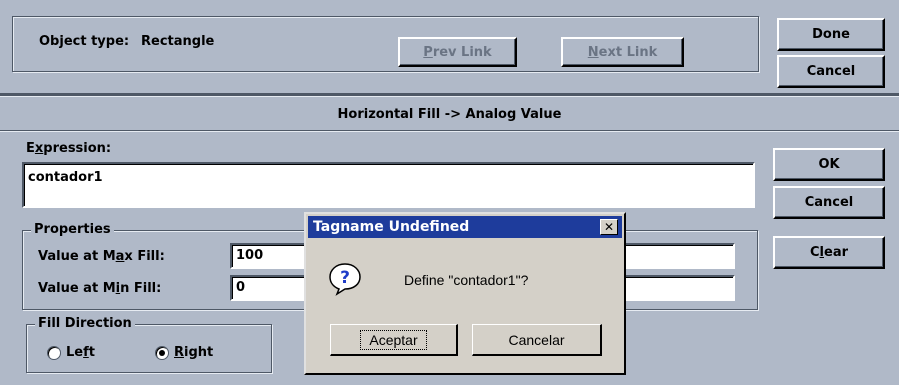 The width and height of the screenshot is (899, 385). Describe the element at coordinates (54, 352) in the screenshot. I see `radio-left-icon` at that location.